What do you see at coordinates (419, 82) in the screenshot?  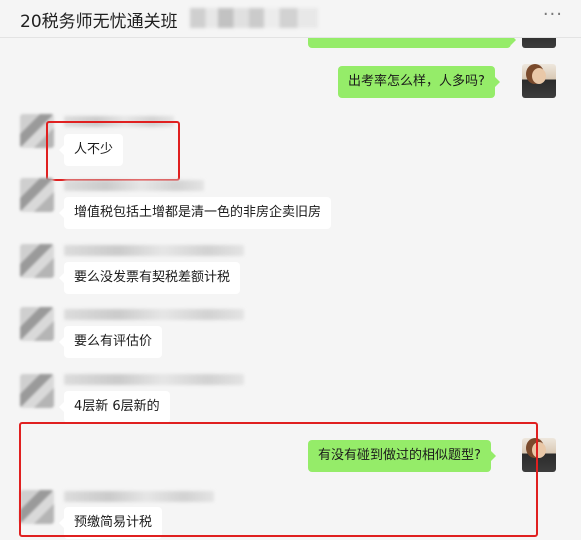 I see `message-bubble-self: 出考率怎么样，人多吗?` at bounding box center [419, 82].